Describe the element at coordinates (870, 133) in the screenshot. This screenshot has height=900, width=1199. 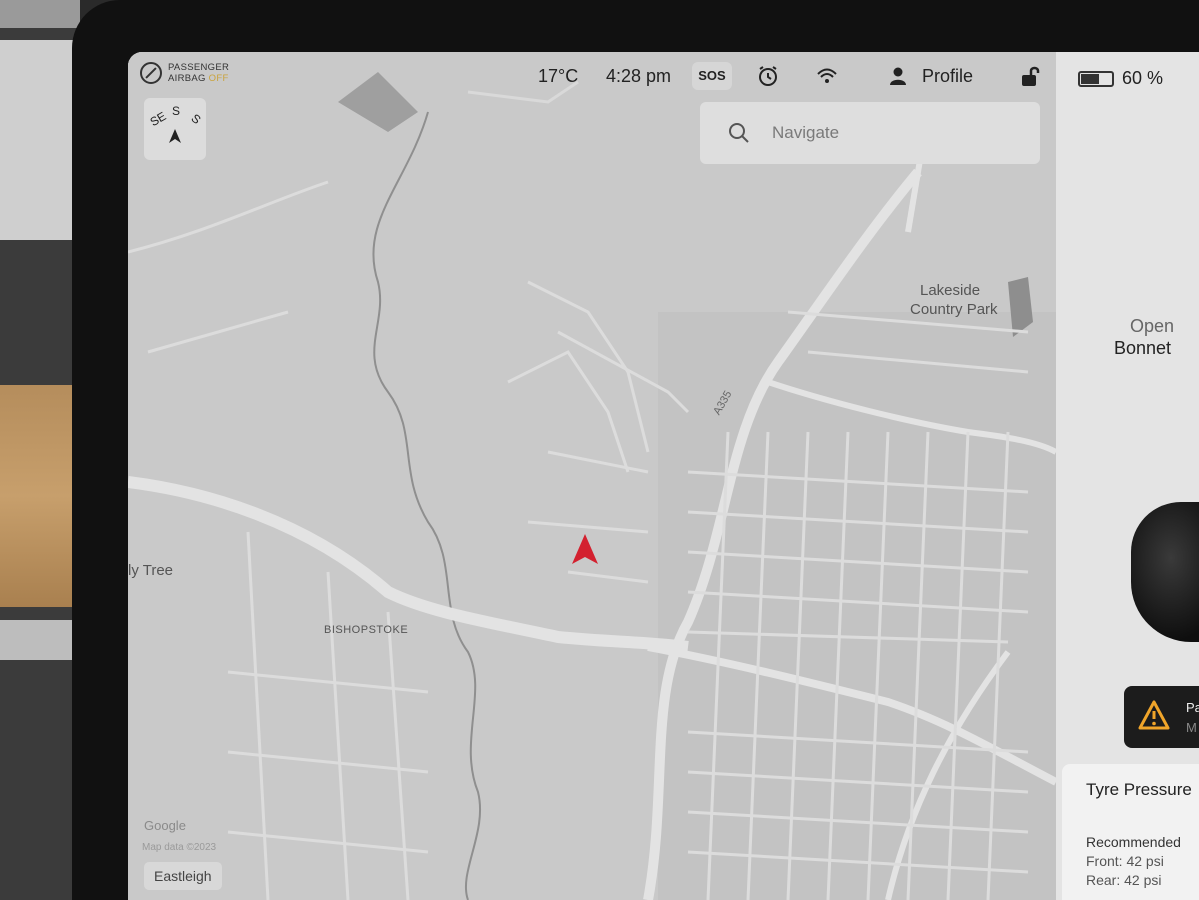
I see `navigate-search-field: Navigate` at that location.